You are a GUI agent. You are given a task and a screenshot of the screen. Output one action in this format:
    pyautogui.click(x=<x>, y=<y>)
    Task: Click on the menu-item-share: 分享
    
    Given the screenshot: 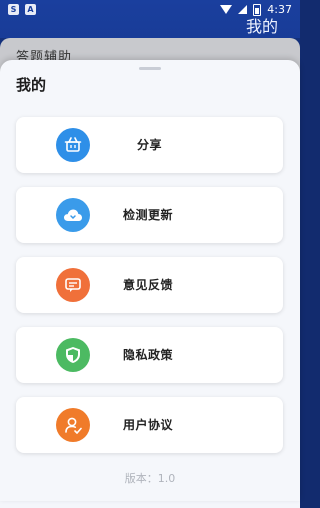 What is the action you would take?
    pyautogui.click(x=149, y=145)
    